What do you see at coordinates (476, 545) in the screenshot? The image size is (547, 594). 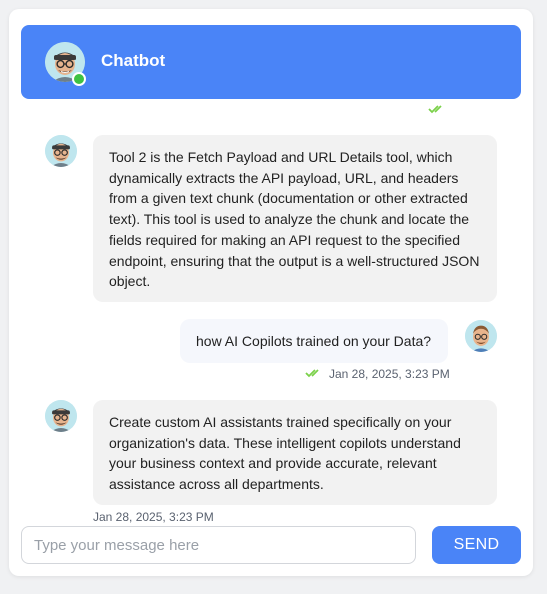 I see `send-button: SEND` at bounding box center [476, 545].